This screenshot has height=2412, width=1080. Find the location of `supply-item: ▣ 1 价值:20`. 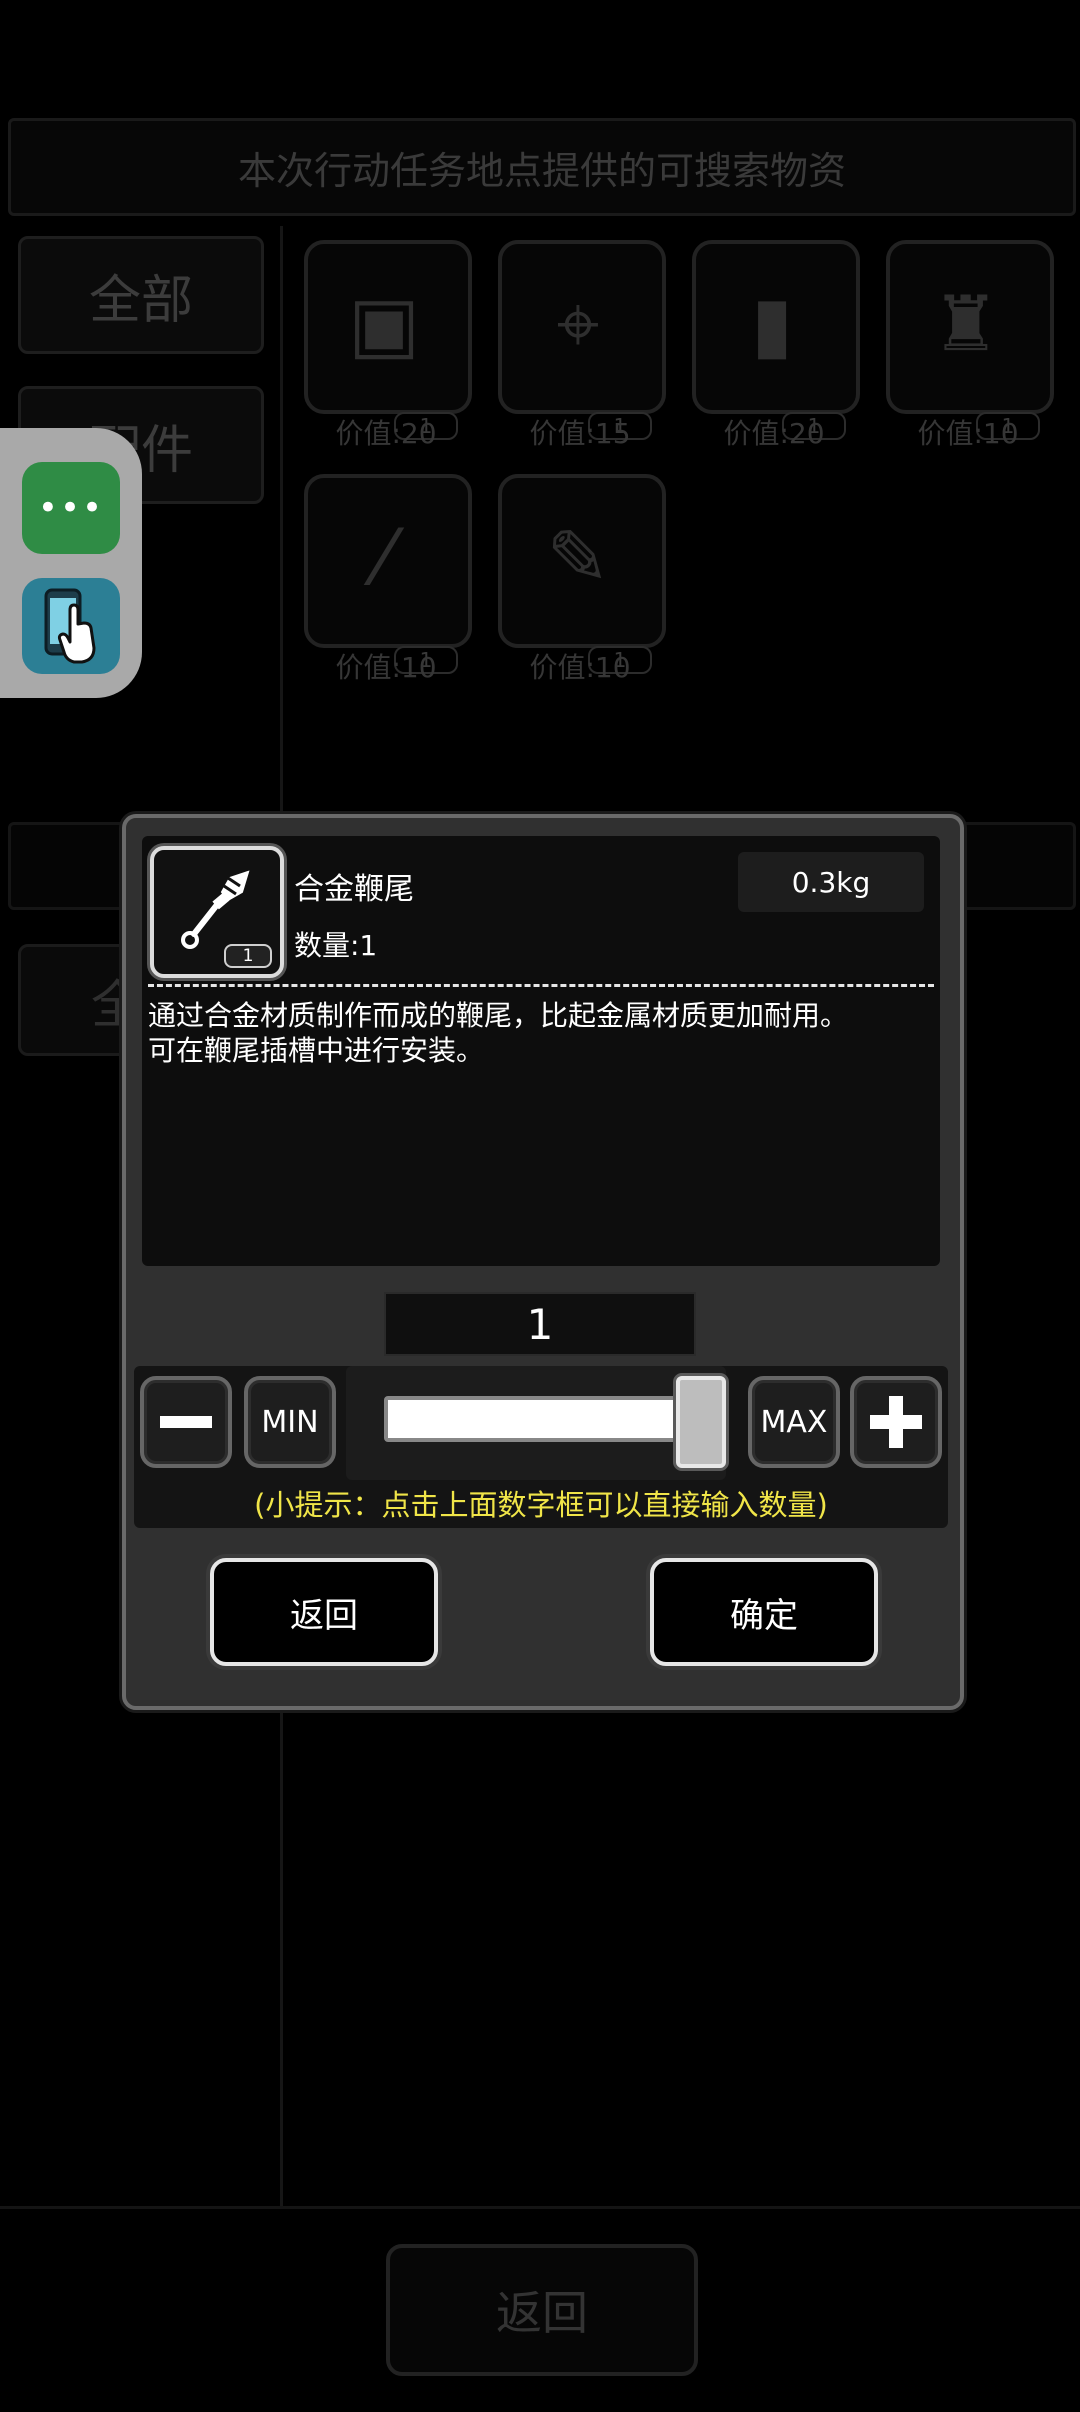

supply-item: ▣ 1 价值:20 is located at coordinates (386, 345).